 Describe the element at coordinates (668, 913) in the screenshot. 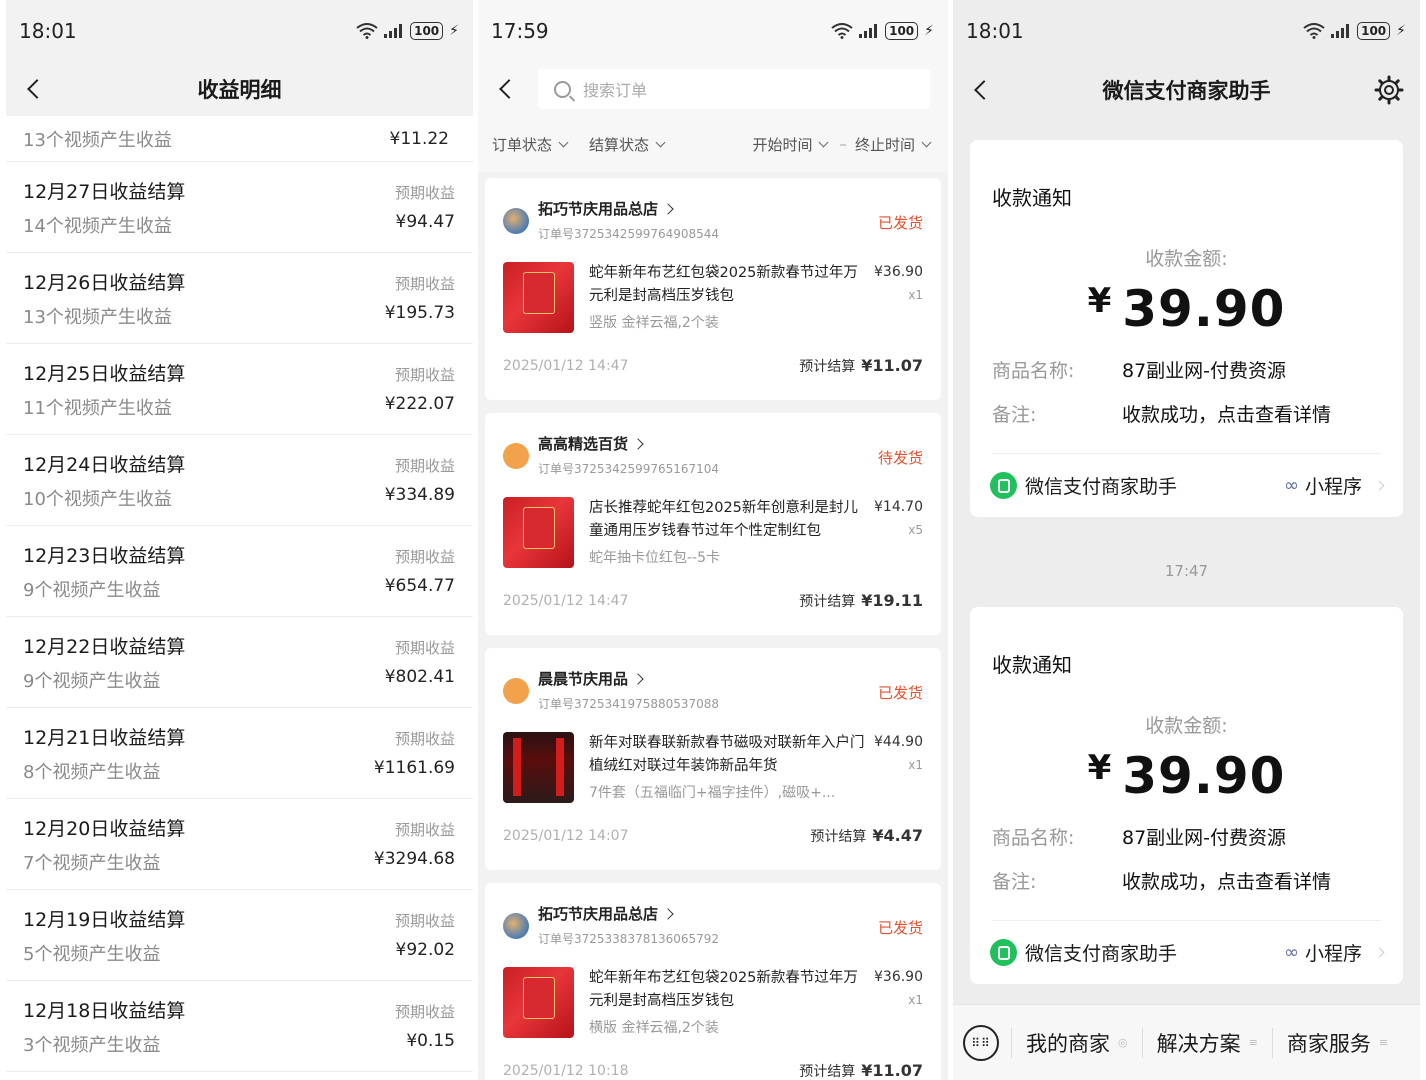

I see `chevron-right-icon` at that location.